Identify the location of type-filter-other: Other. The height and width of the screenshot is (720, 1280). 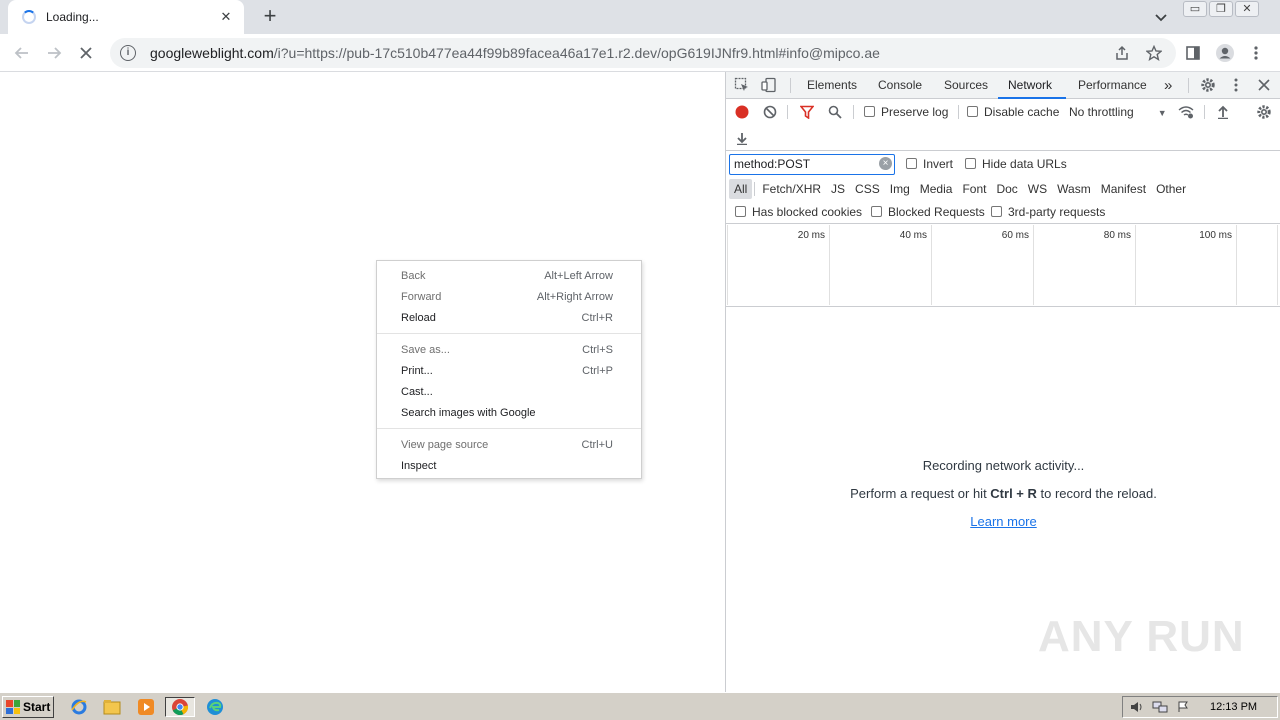
(1171, 189).